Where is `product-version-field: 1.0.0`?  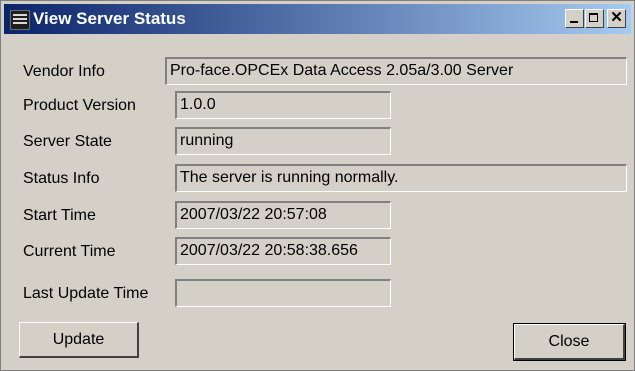
product-version-field: 1.0.0 is located at coordinates (283, 105).